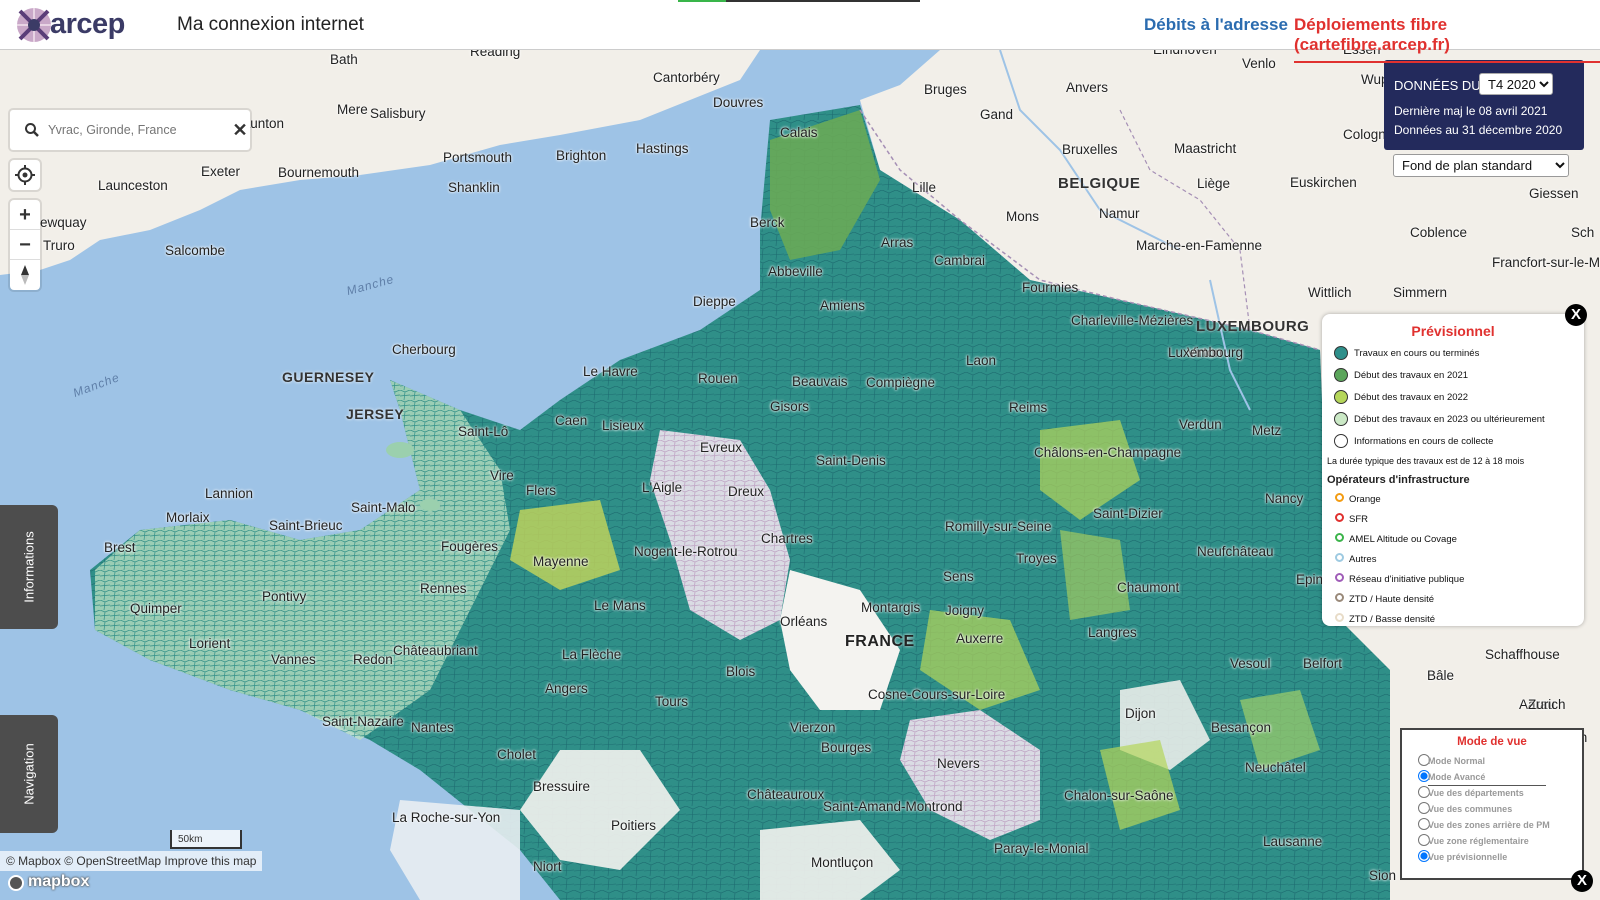  What do you see at coordinates (1492, 742) in the screenshot?
I see `view-mode-title: Mode de vue` at bounding box center [1492, 742].